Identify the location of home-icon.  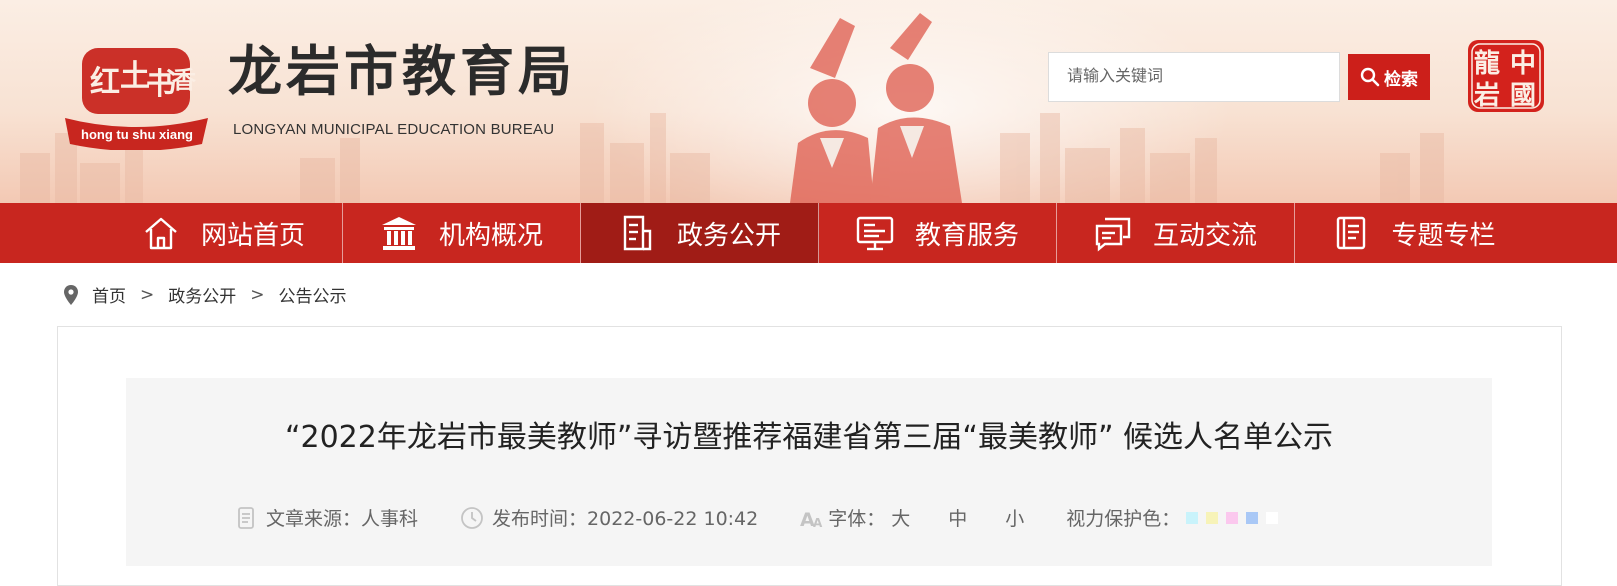
(161, 233).